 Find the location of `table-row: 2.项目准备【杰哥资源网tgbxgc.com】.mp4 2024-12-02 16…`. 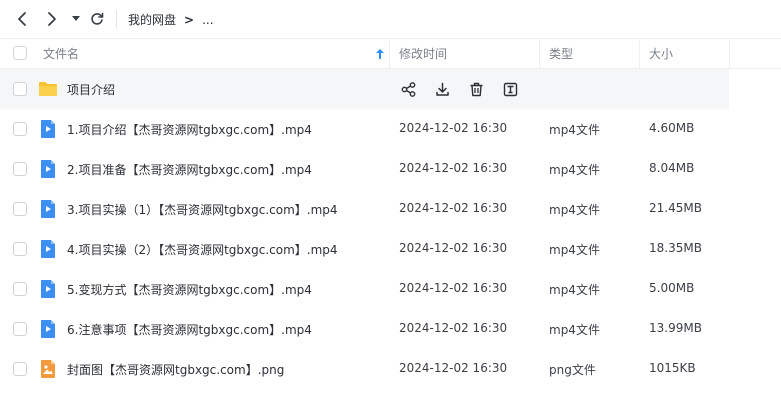

table-row: 2.项目准备【杰哥资源网tgbxgc.com】.mp4 2024-12-02 16… is located at coordinates (390, 169).